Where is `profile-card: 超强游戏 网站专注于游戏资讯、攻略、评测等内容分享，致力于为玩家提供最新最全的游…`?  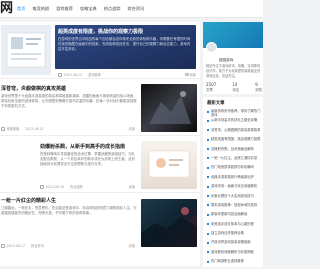
profile-card: 超强游戏 网站专注于游戏资讯、攻略、评测等内容分享，致力于为玩家提供最新最全的游… is located at coordinates (233, 58).